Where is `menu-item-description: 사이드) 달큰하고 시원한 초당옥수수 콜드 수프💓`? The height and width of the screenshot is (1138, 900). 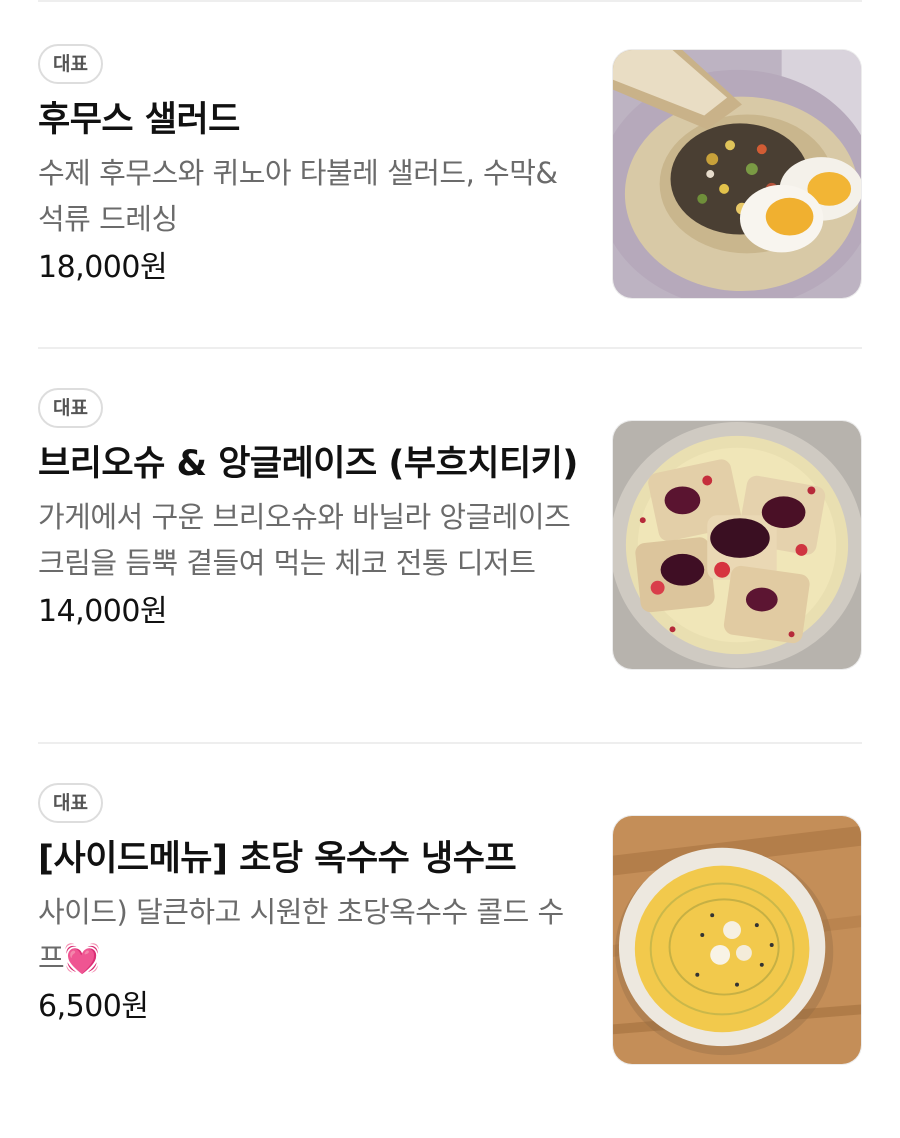
menu-item-description: 사이드) 달큰하고 시원한 초당옥수수 콜드 수프💓 is located at coordinates (301, 935).